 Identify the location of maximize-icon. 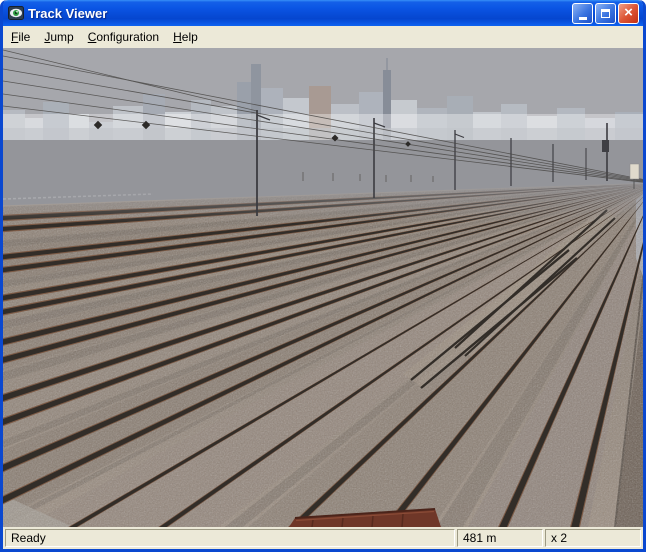
(605, 13).